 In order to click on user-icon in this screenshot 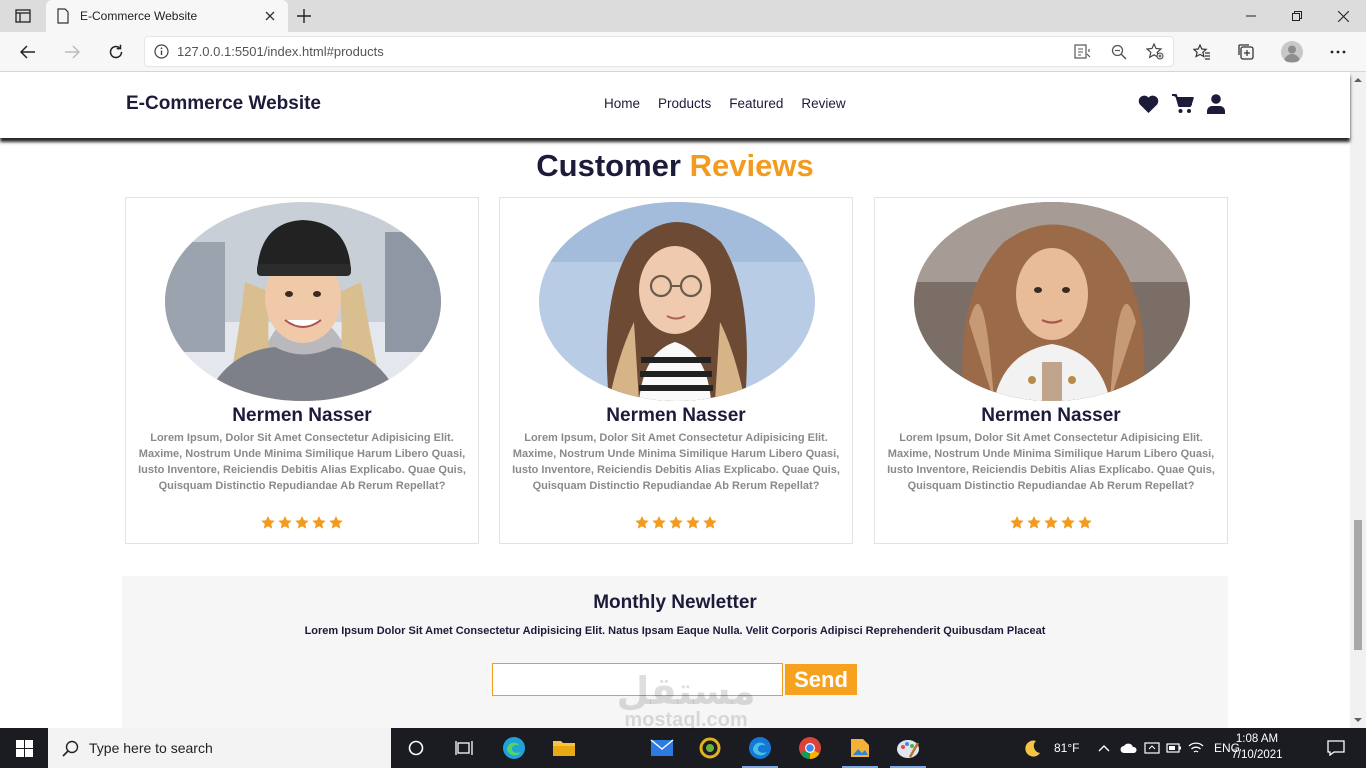, I will do `click(1216, 104)`.